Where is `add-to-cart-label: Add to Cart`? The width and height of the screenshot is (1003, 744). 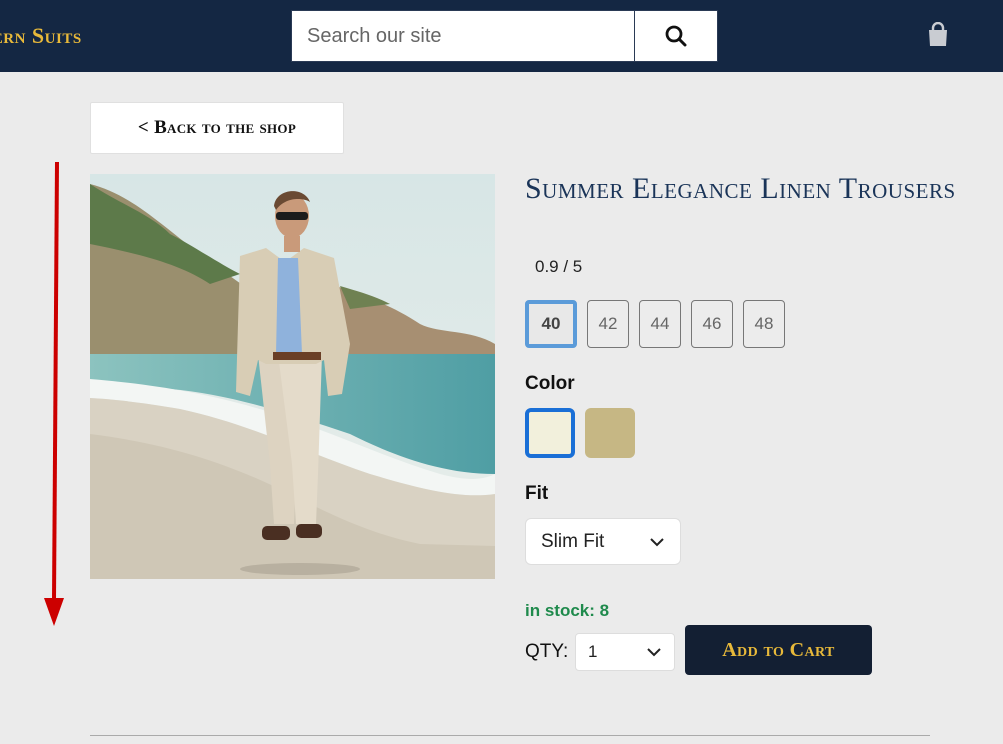 add-to-cart-label: Add to Cart is located at coordinates (778, 649).